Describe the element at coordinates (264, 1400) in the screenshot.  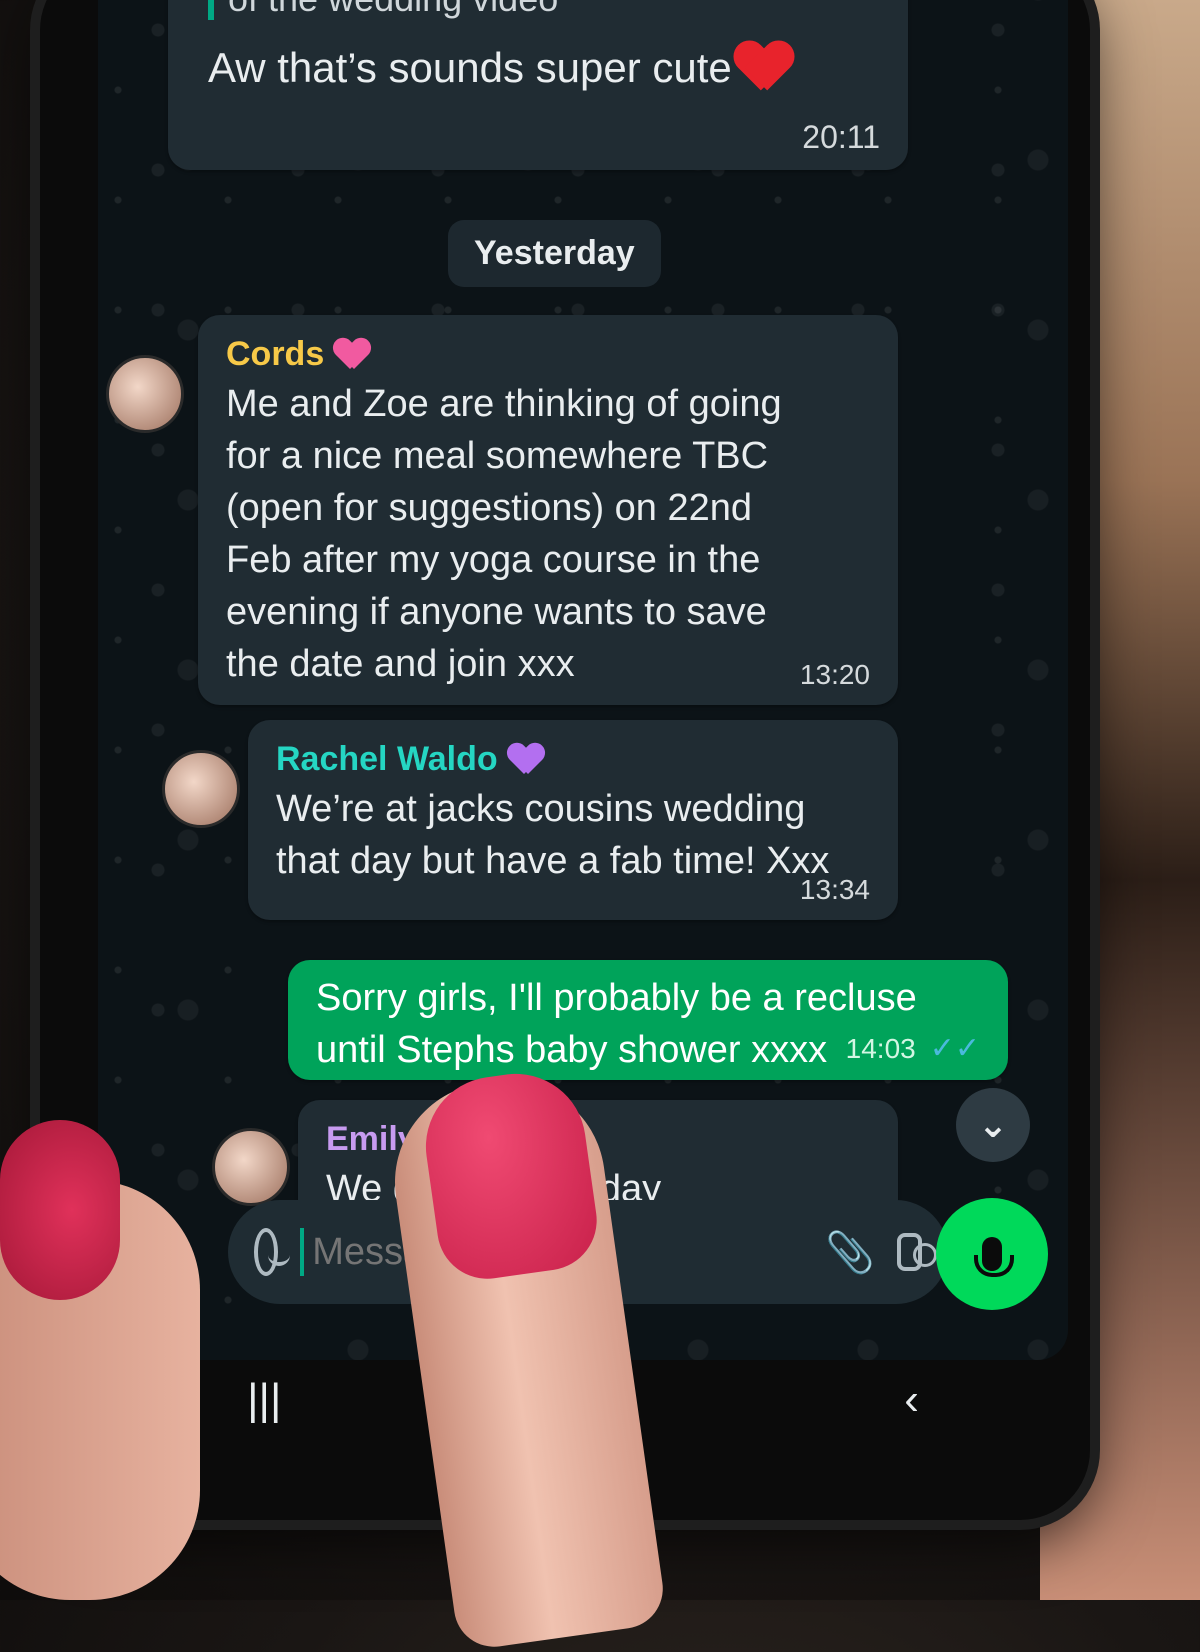
I see `recents-icon: |||` at that location.